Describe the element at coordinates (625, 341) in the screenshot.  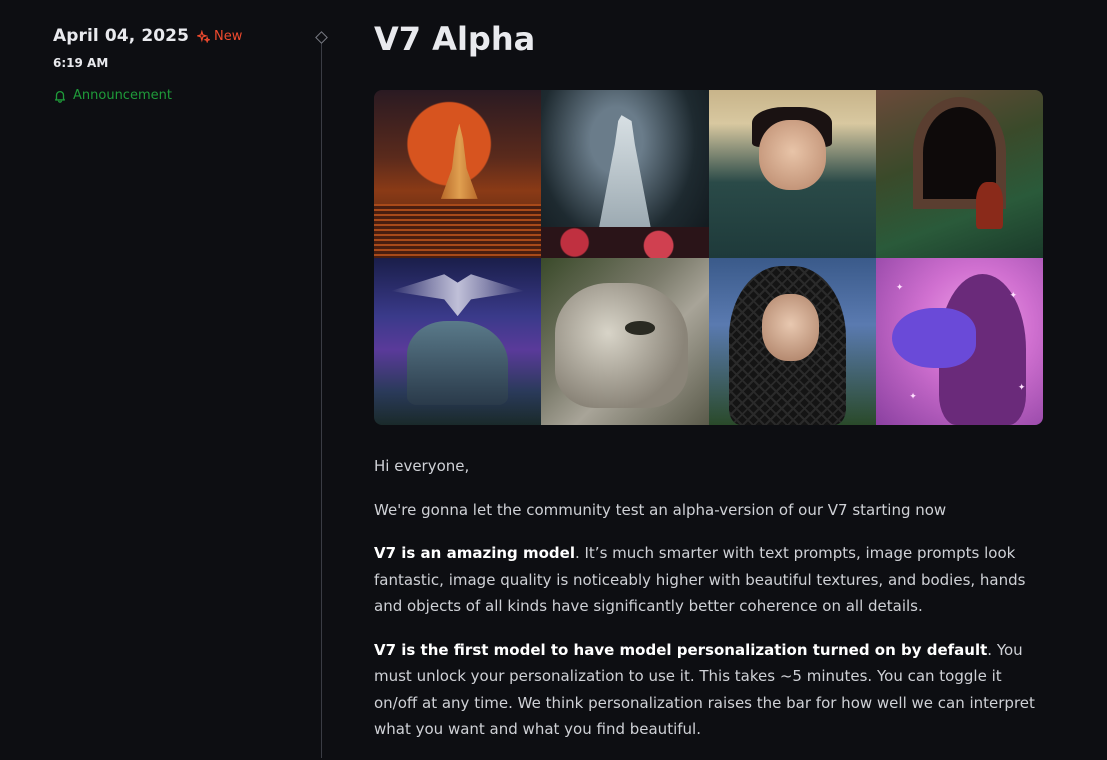
I see `gallery-image-tiger` at that location.